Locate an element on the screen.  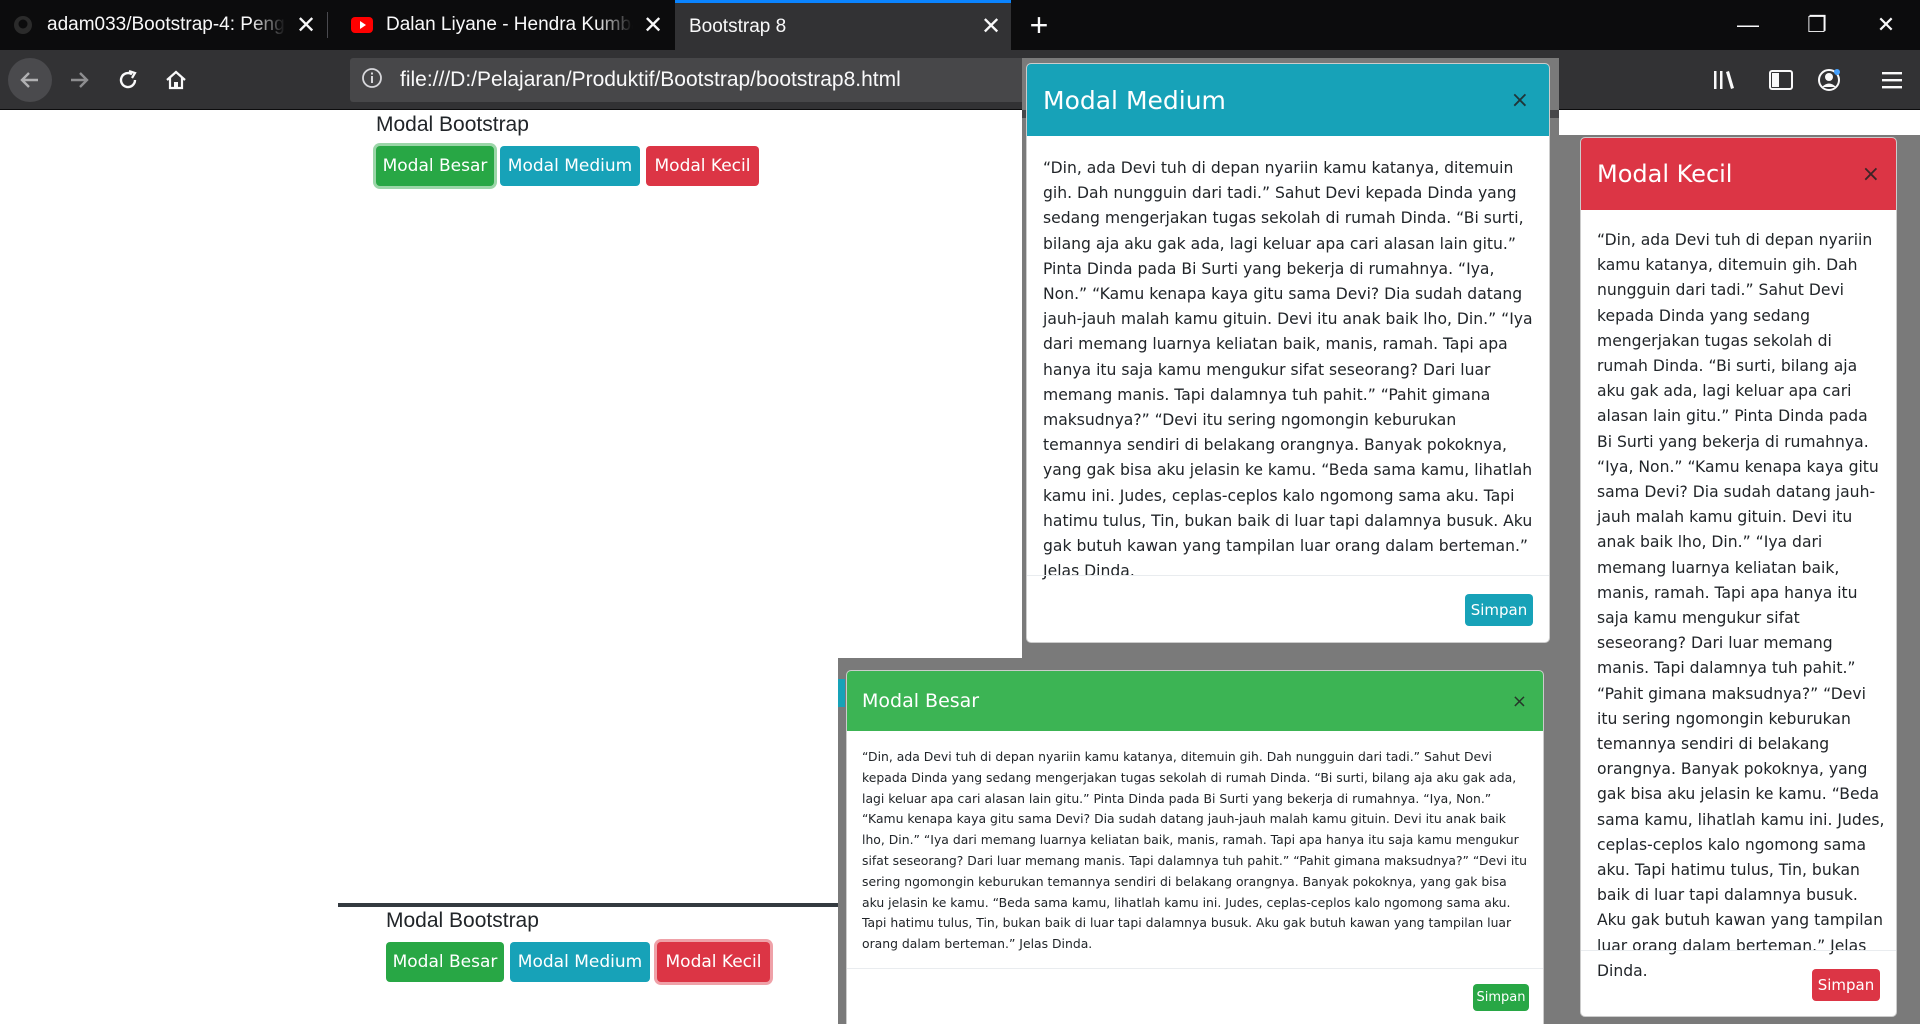
tab-github: adam033/Bootstrap-4: Pengum ✕ is located at coordinates (163, 25).